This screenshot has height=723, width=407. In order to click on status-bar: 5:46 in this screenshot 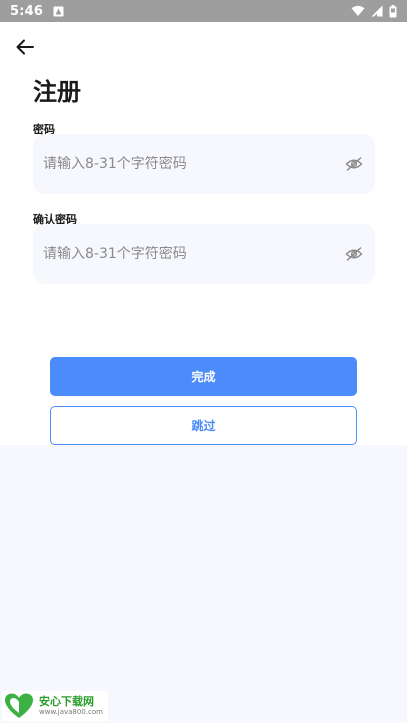, I will do `click(203, 11)`.